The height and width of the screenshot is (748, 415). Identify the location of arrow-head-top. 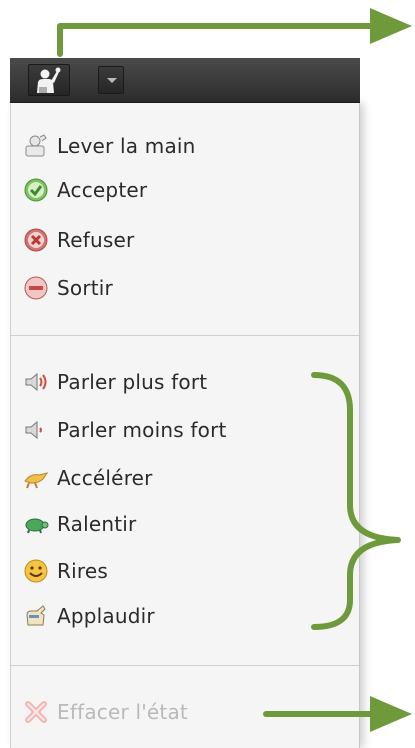
(391, 26).